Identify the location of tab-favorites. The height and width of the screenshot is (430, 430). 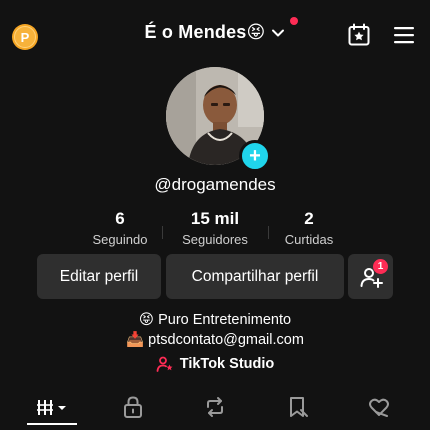
(298, 407).